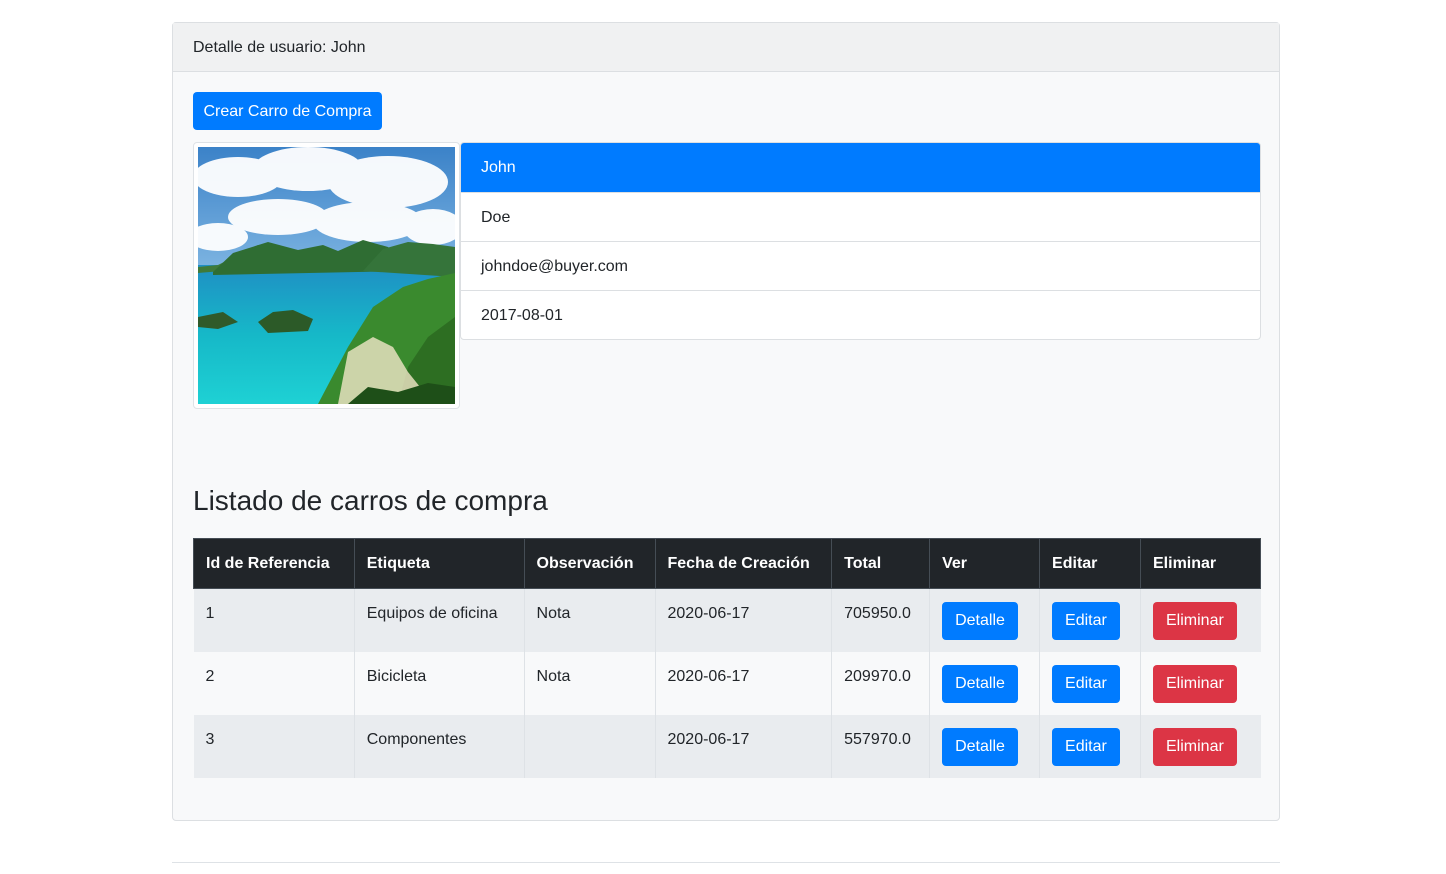 This screenshot has height=874, width=1446. What do you see at coordinates (370, 500) in the screenshot?
I see `carts-section-title: Listado de carros de compra` at bounding box center [370, 500].